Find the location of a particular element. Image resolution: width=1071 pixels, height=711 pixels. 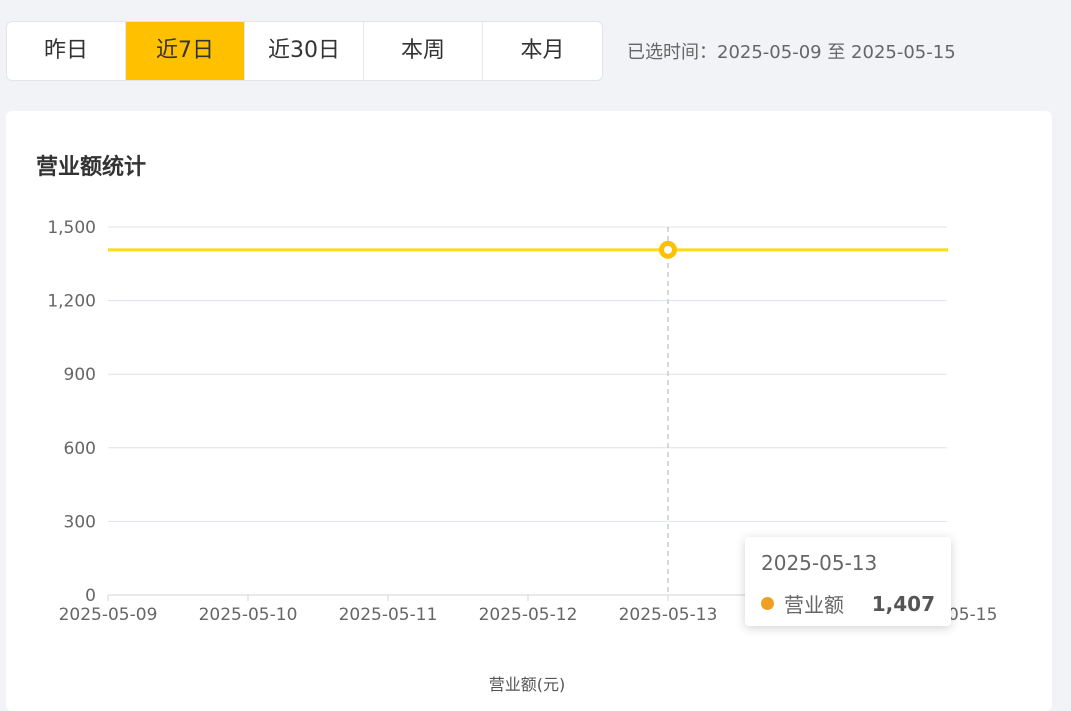

series-marker-icon is located at coordinates (767, 603).